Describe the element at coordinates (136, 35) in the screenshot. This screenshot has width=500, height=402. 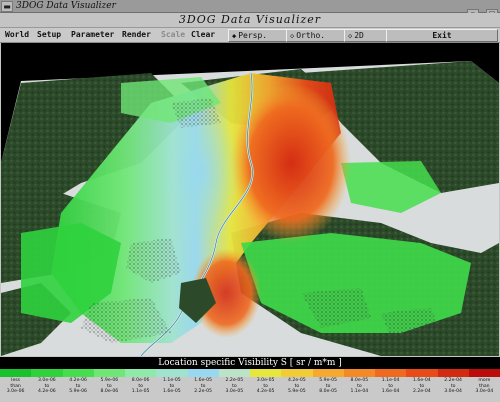
I see `menu-render: Render` at that location.